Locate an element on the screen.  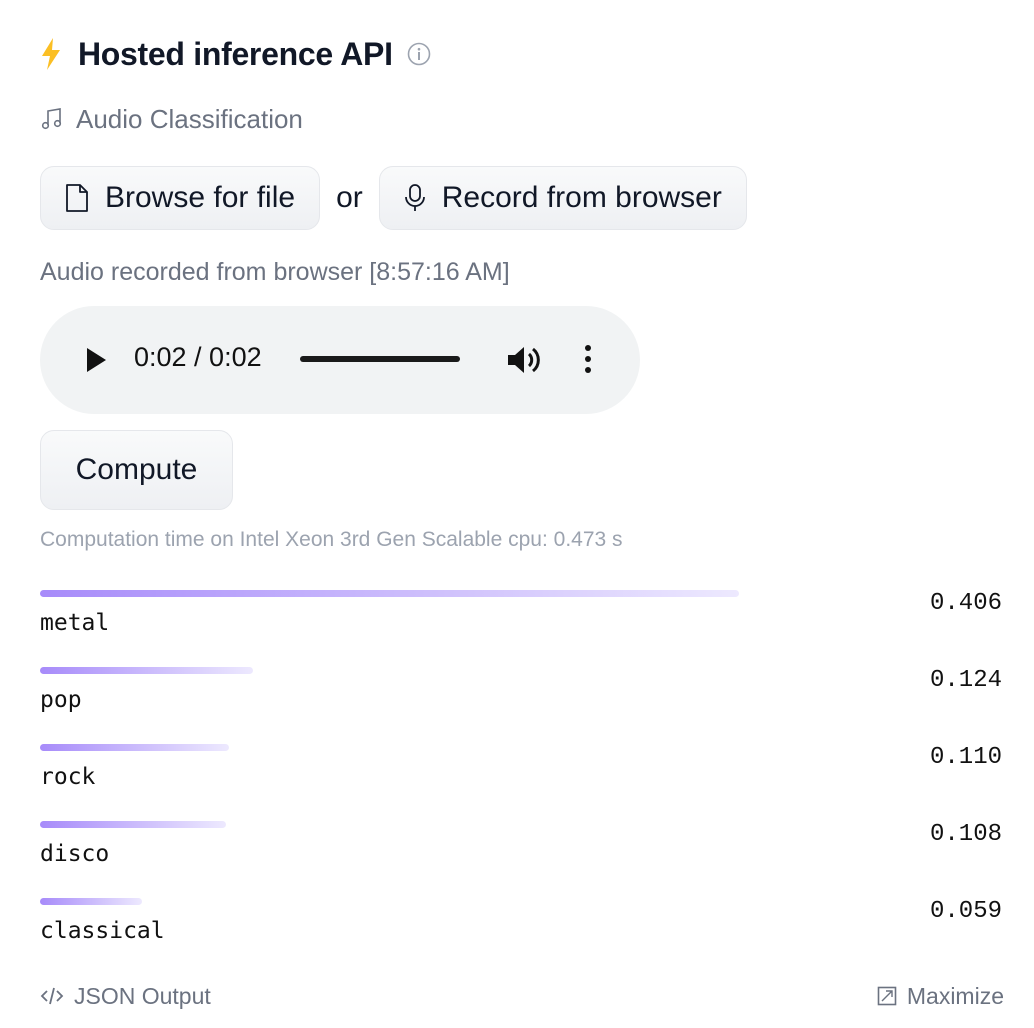
file-icon is located at coordinates (77, 198).